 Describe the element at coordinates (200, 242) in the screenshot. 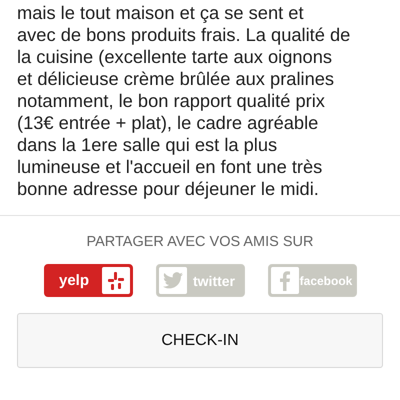

I see `share-heading: PARTAGER AVEC VOS AMIS SUR` at that location.